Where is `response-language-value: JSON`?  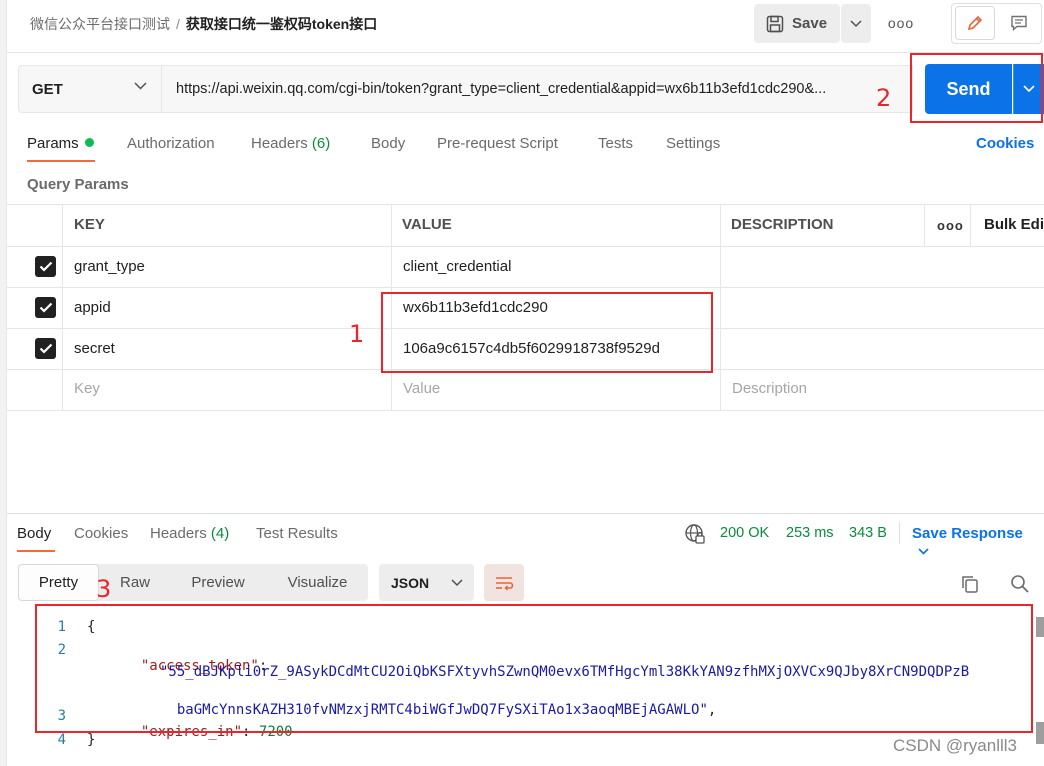
response-language-value: JSON is located at coordinates (410, 582).